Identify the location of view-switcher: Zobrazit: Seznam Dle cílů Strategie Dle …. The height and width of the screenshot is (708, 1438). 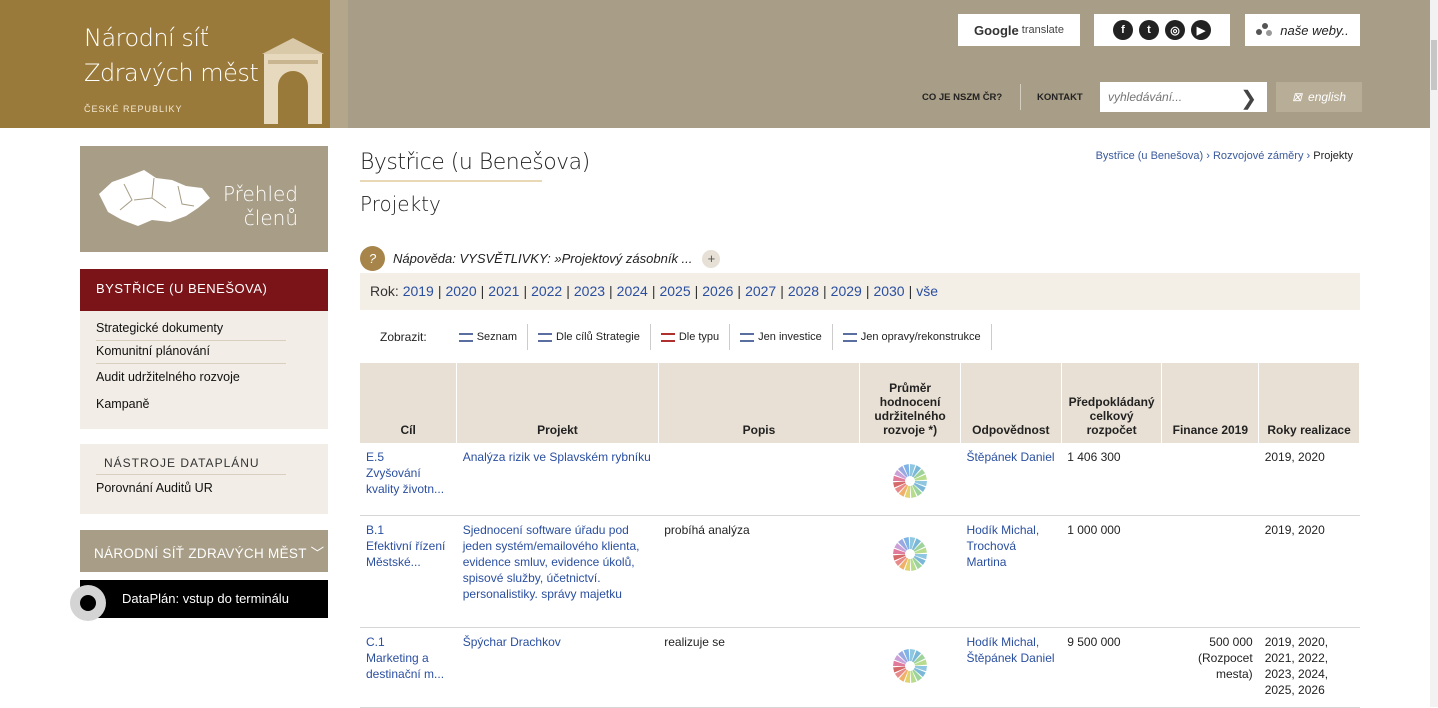
(676, 337).